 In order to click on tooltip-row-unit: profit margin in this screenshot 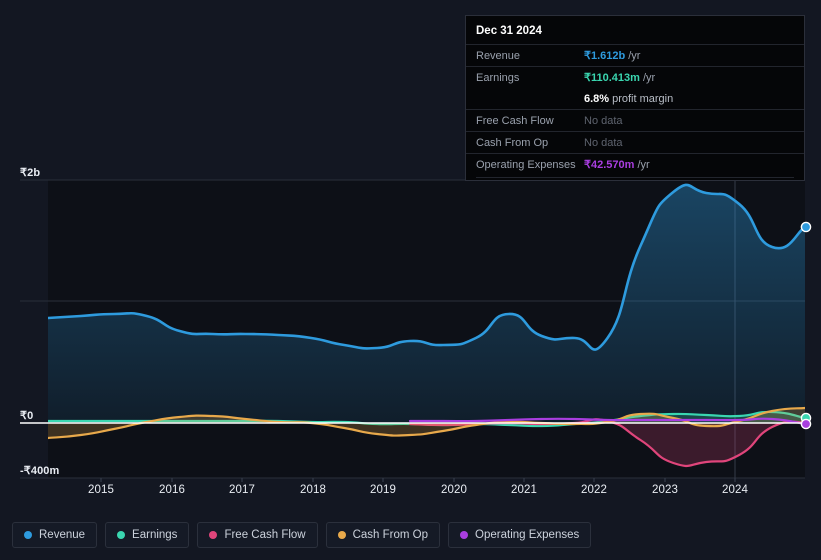, I will do `click(643, 98)`.